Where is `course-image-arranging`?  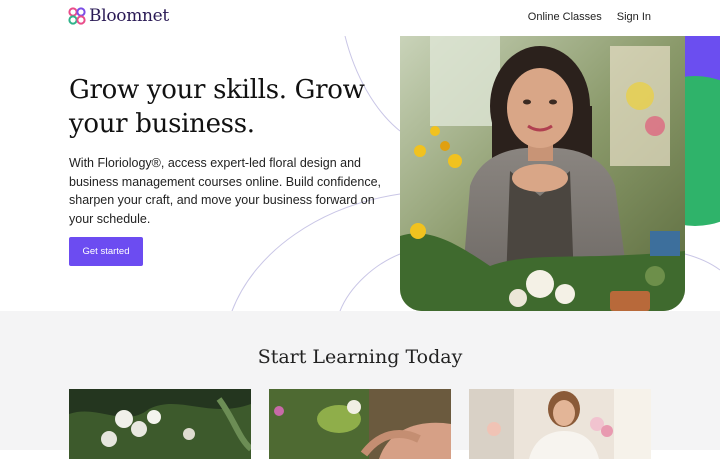
course-image-arranging is located at coordinates (360, 424).